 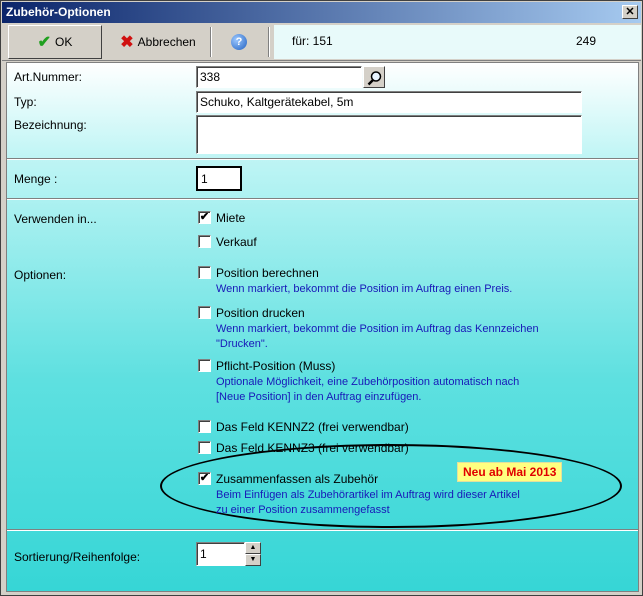 What do you see at coordinates (236, 242) in the screenshot?
I see `verkauf-label: Verkauf` at bounding box center [236, 242].